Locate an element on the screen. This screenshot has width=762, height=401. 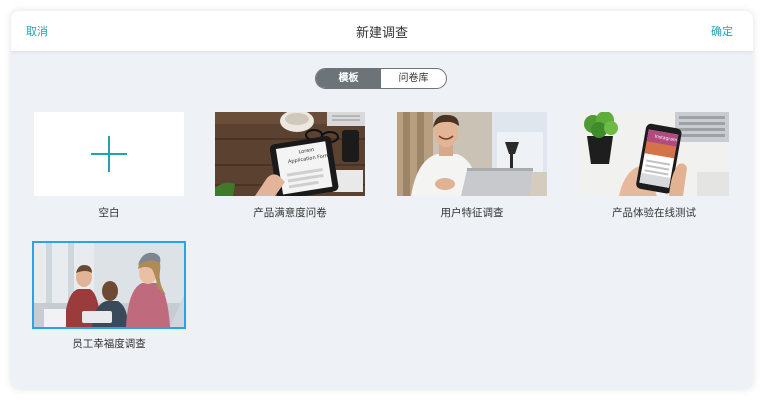
template-label-employee-happiness: 员工幸福度调查 is located at coordinates (109, 344).